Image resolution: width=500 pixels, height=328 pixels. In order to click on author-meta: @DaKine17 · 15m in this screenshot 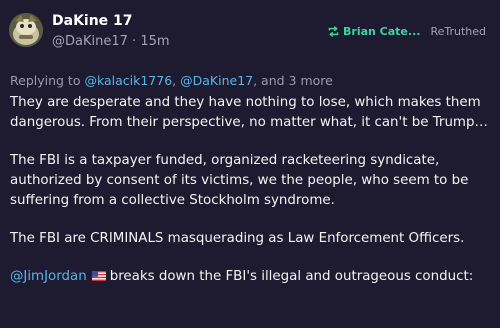, I will do `click(111, 41)`.